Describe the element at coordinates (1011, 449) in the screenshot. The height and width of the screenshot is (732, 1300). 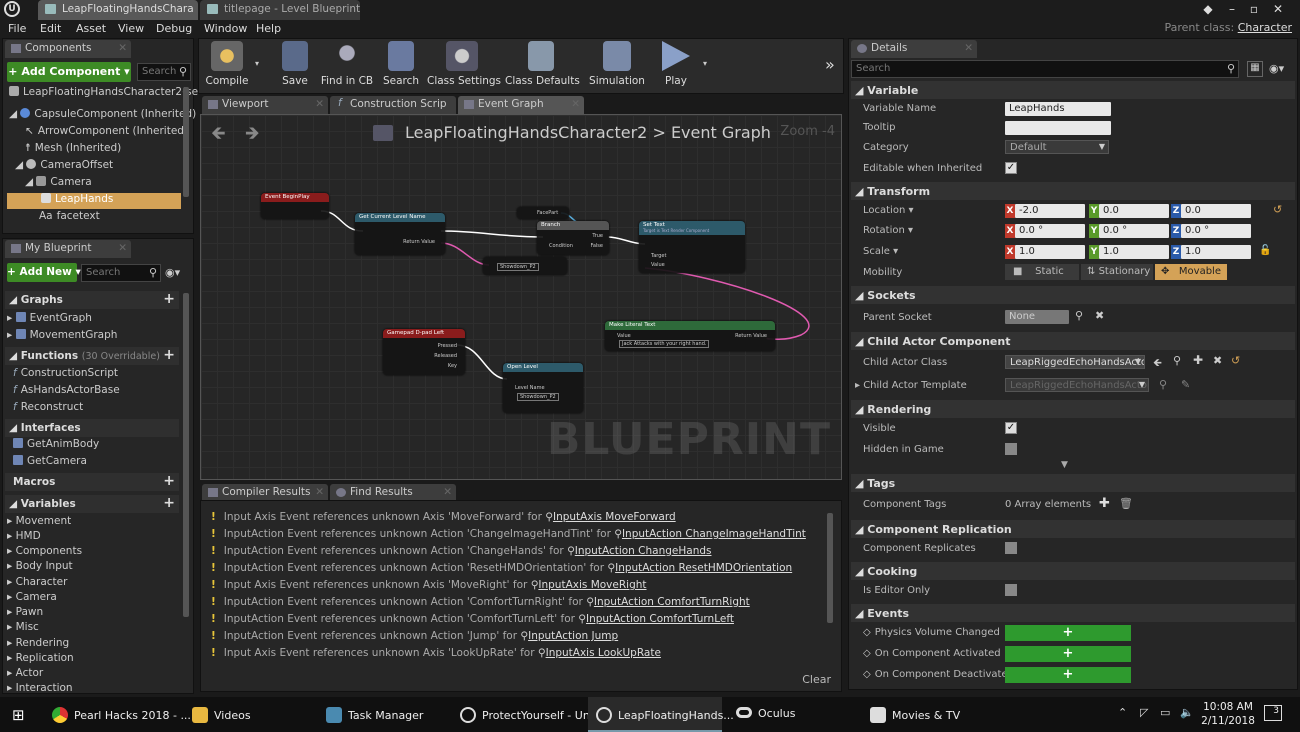
I see `hidden-in-game-checkbox` at that location.